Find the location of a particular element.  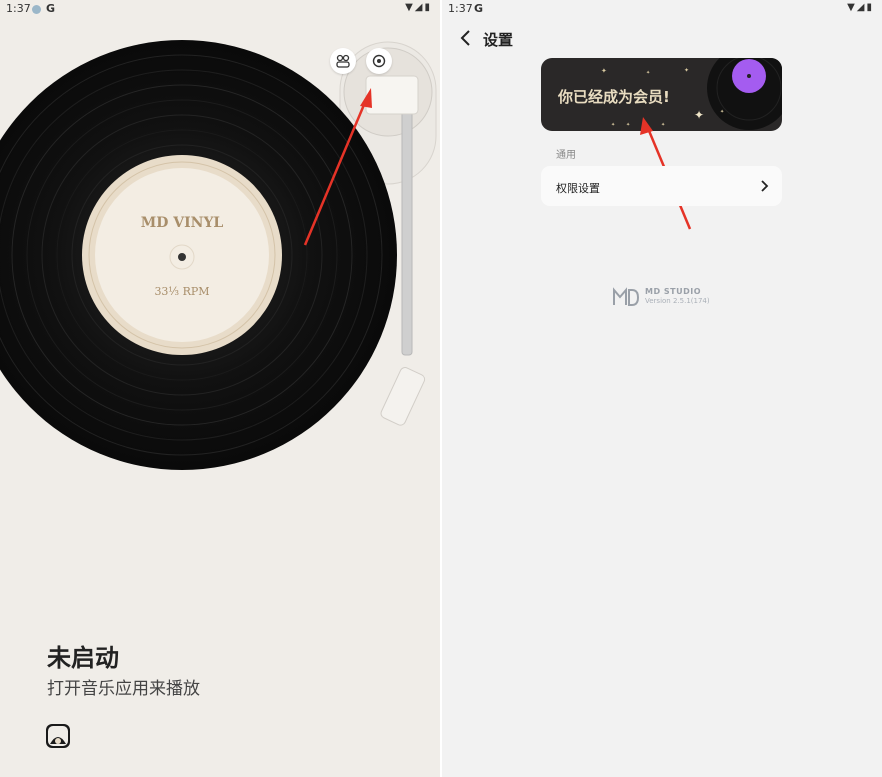

chevron-right-icon is located at coordinates (765, 186).